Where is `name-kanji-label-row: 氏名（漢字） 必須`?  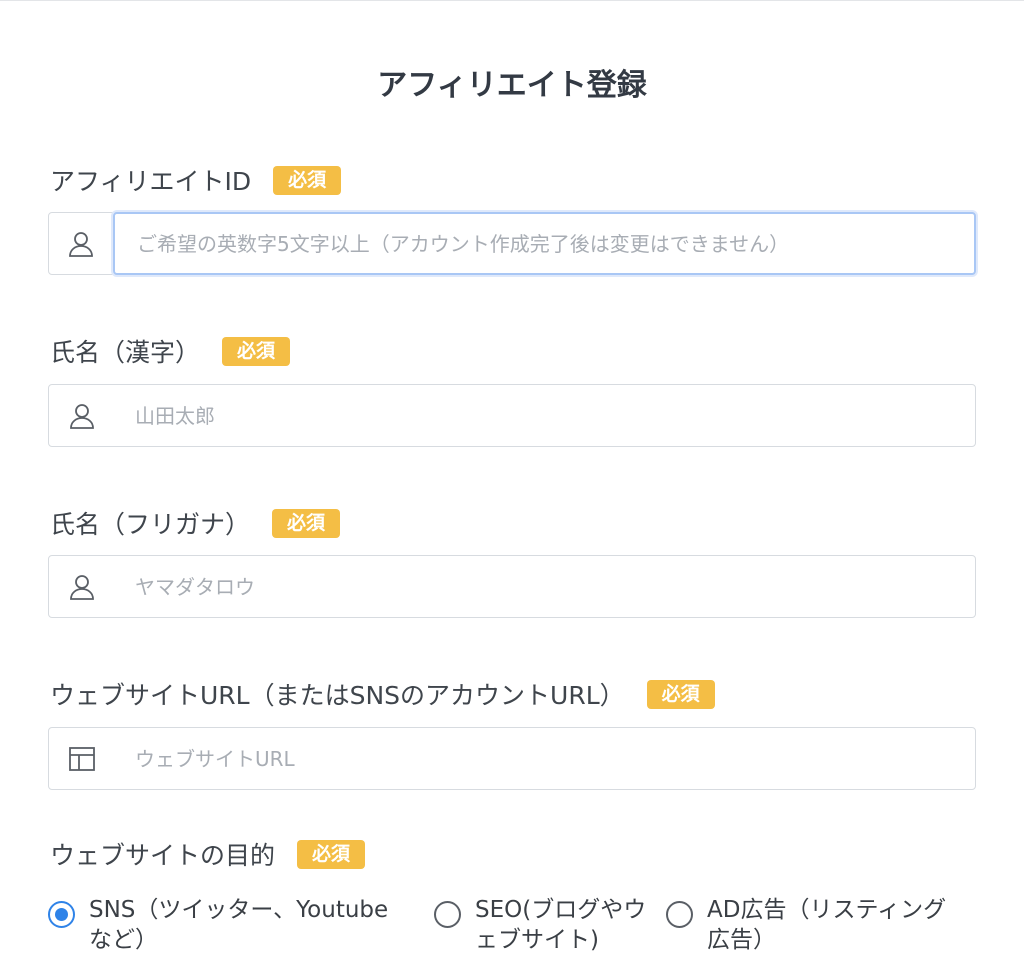 name-kanji-label-row: 氏名（漢字） 必須 is located at coordinates (170, 351).